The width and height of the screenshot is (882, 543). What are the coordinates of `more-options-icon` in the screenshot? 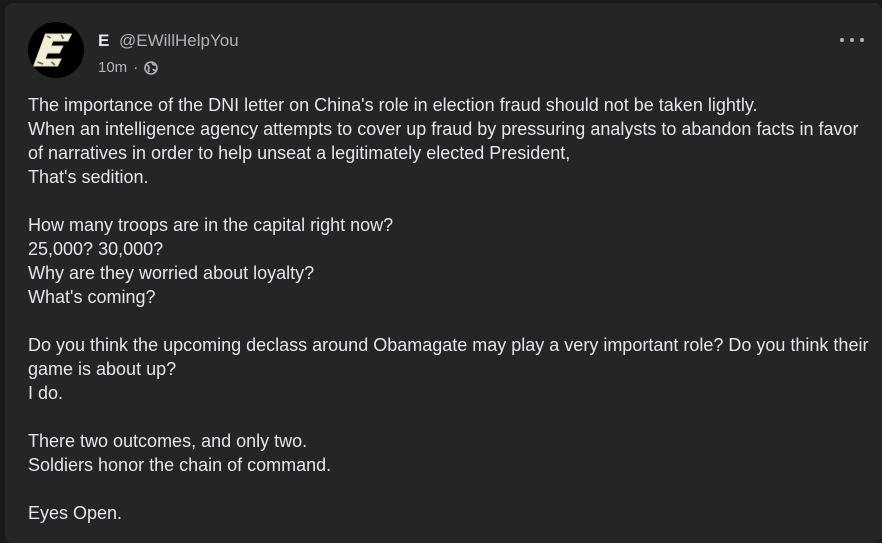 It's located at (852, 40).